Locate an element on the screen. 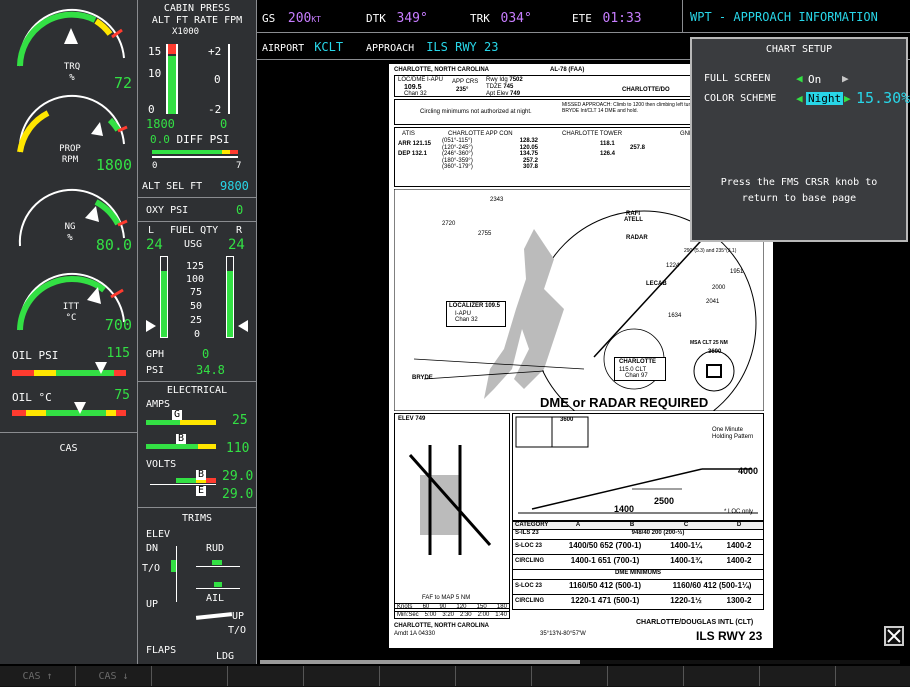  fuel-left-value: 24 is located at coordinates (154, 245).